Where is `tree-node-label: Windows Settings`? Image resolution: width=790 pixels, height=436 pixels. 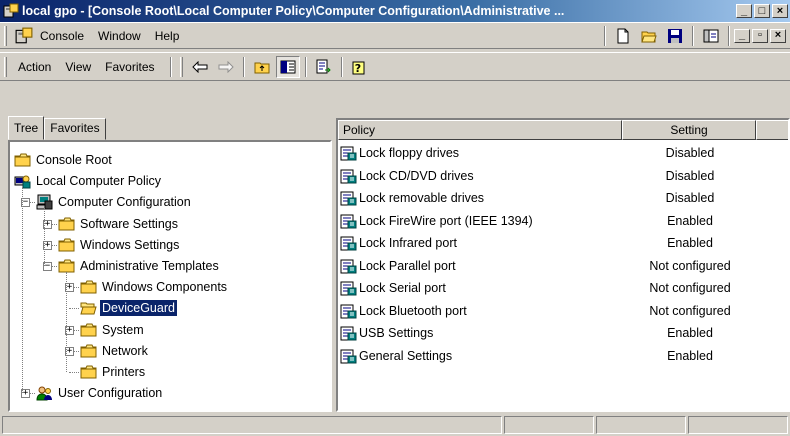 tree-node-label: Windows Settings is located at coordinates (130, 244).